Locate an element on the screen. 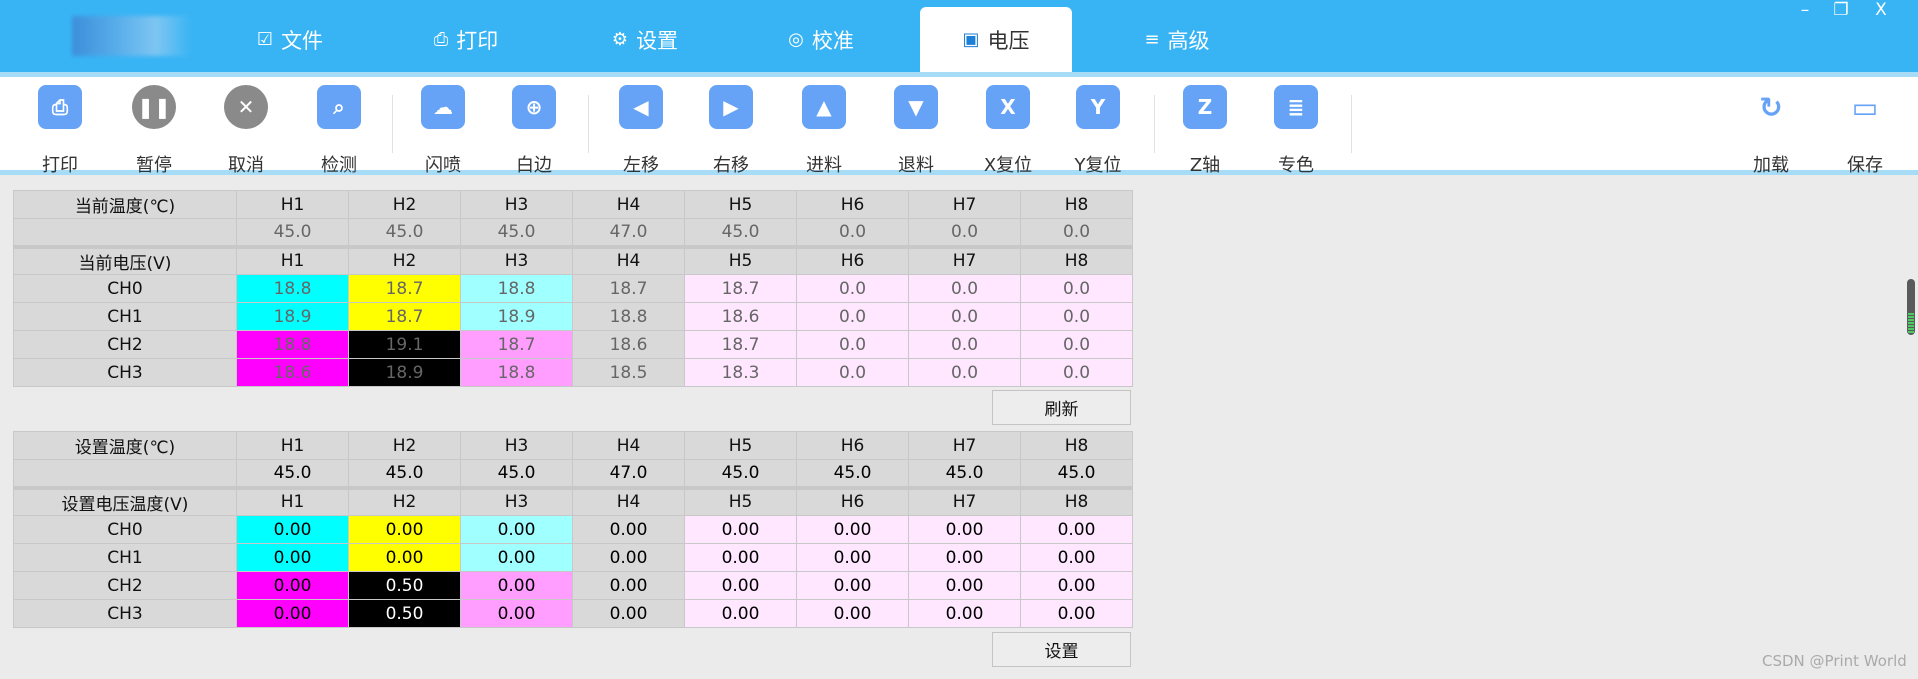 The image size is (1918, 679). toolbar-button-0: ⎙ 打印 is located at coordinates (60, 131).